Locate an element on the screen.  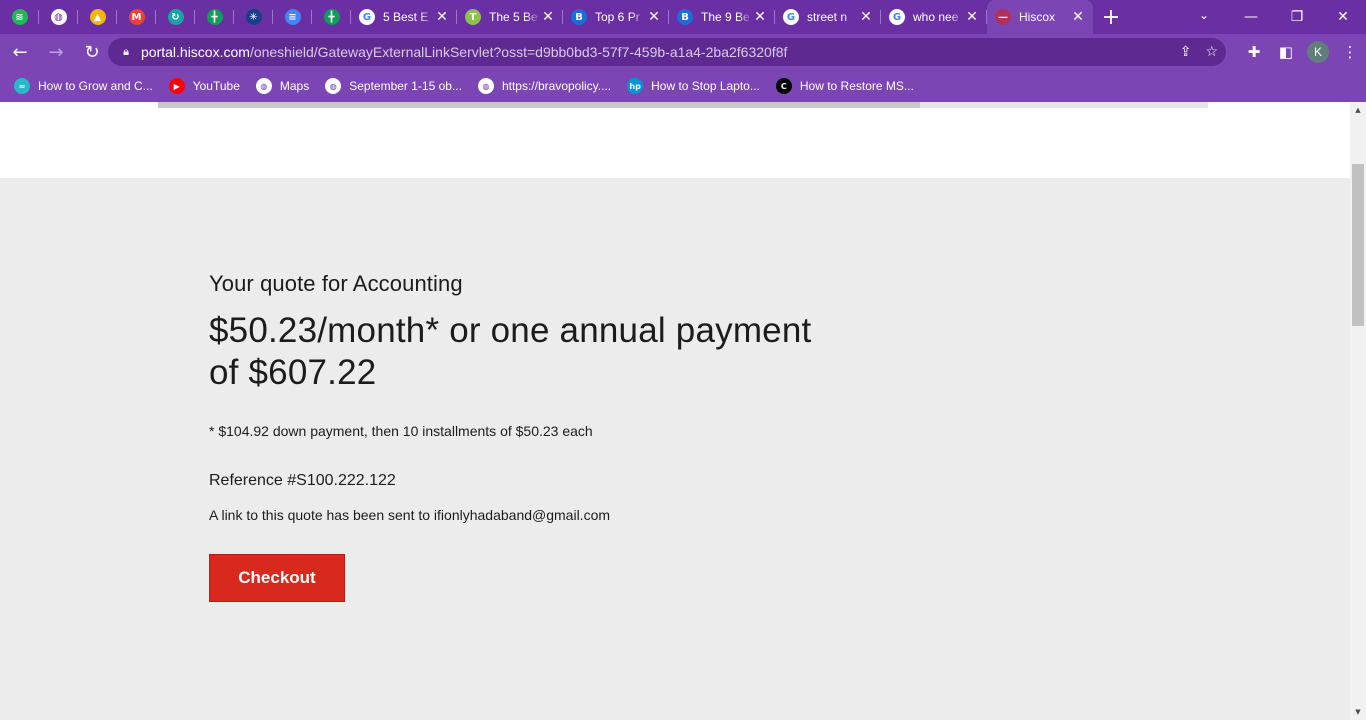
gmail-icon: M is located at coordinates (136, 17).